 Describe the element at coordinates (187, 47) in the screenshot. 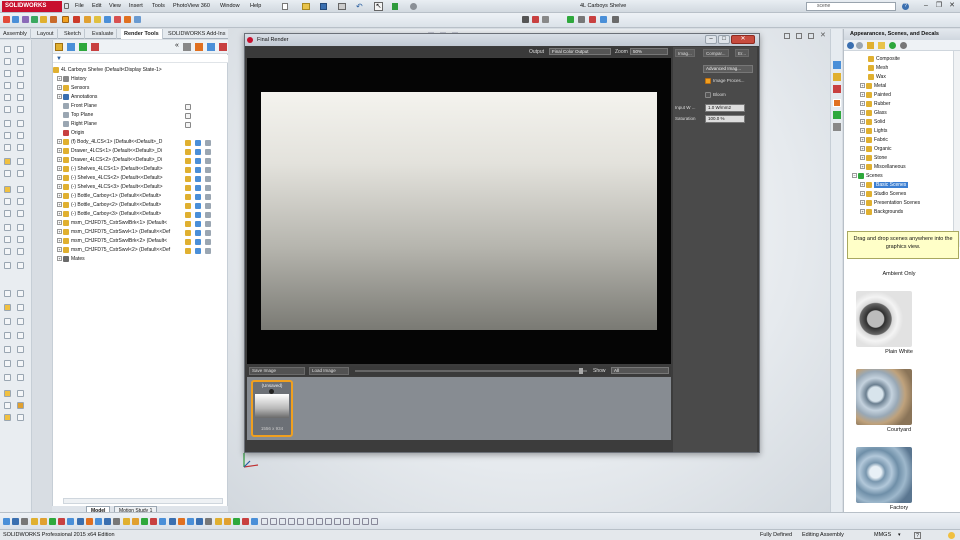

I see `display-manager-tab-icon` at that location.